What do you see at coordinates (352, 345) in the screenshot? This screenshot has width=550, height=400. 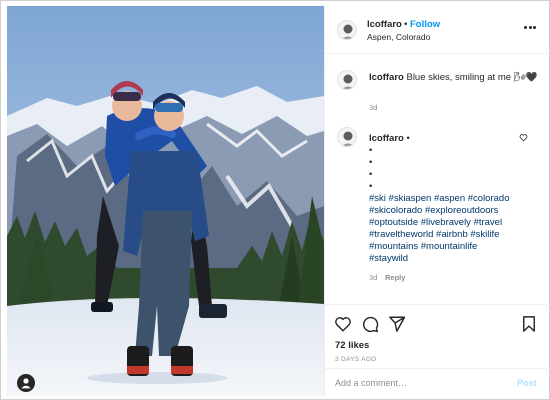 I see `likes-count: 72 likes` at bounding box center [352, 345].